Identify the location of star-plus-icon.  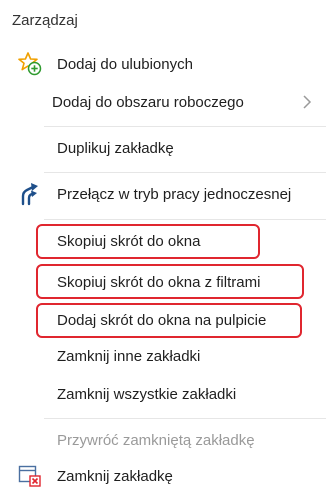
(30, 64).